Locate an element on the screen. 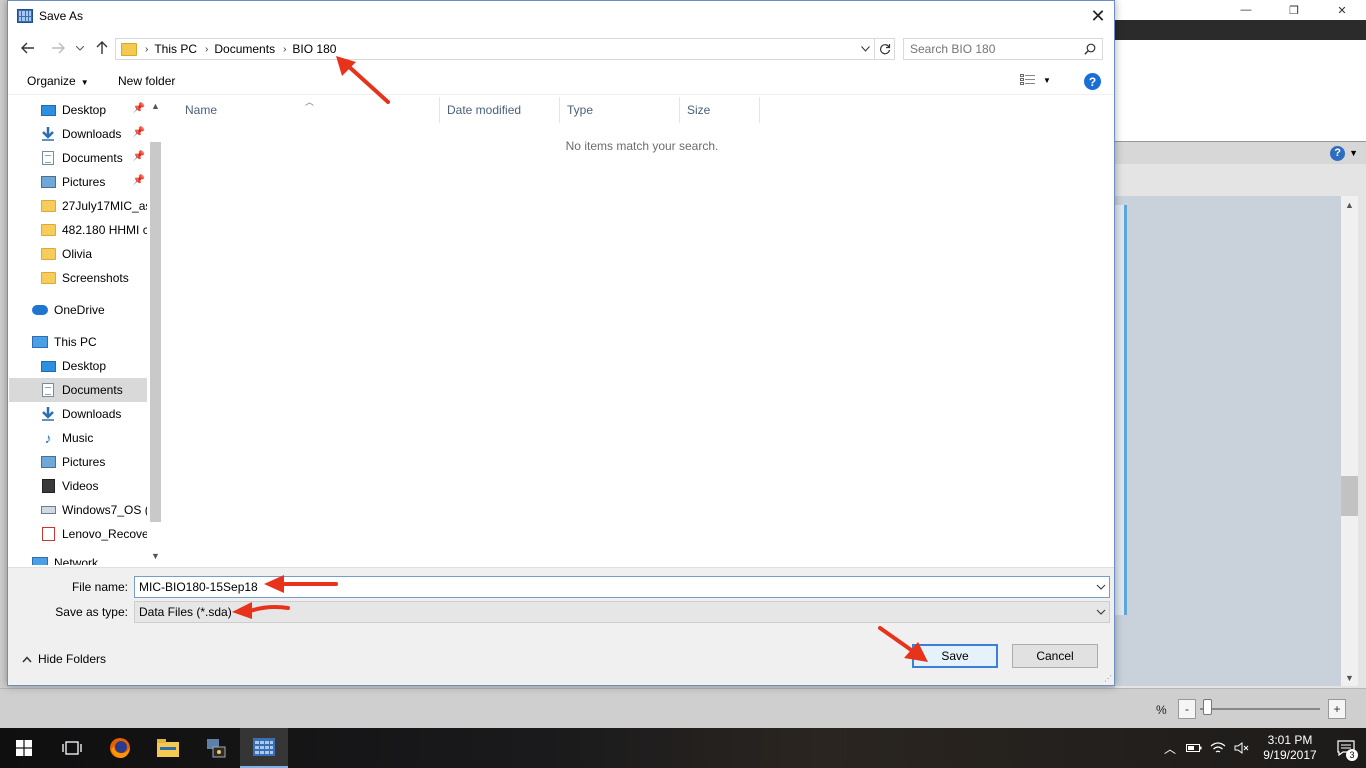 This screenshot has height=768, width=1366. zoom-slider-thumb is located at coordinates (1207, 707).